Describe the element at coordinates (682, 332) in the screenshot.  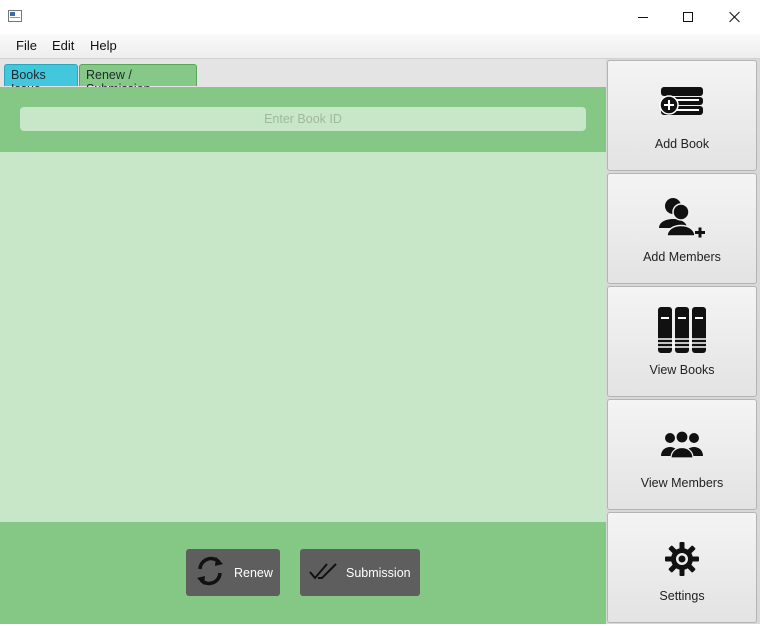
I see `books-icon` at that location.